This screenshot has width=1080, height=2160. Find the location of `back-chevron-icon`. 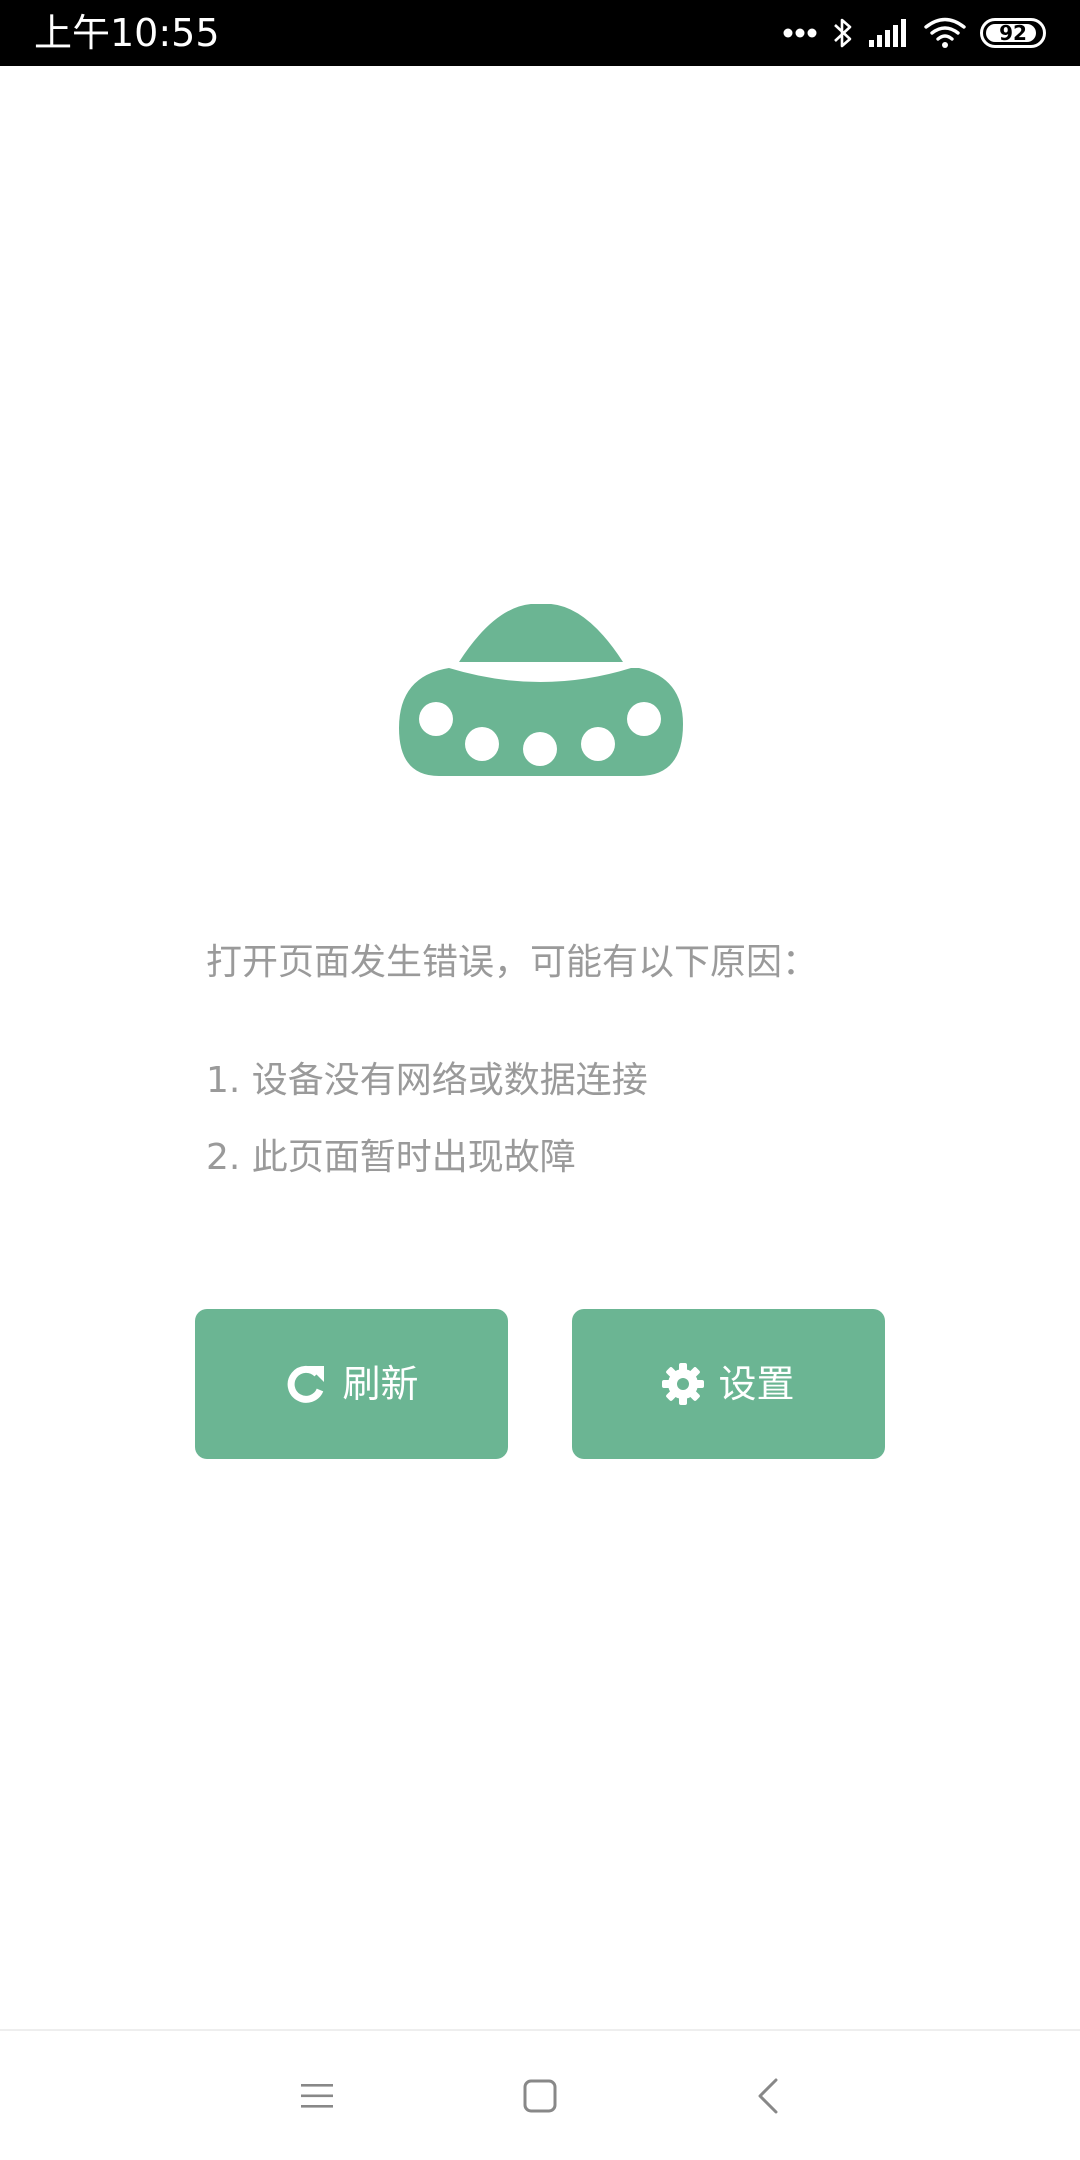

back-chevron-icon is located at coordinates (768, 2098).